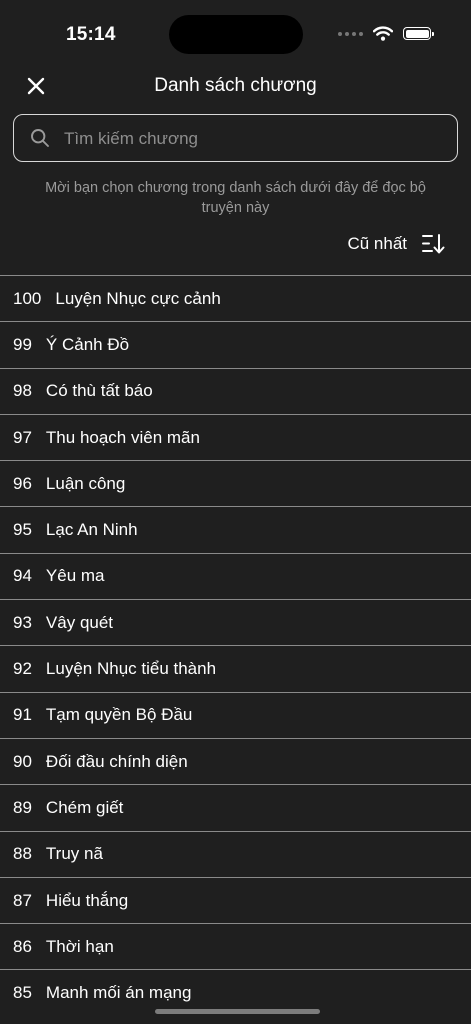 The image size is (471, 1024). I want to click on battery-icon, so click(418, 33).